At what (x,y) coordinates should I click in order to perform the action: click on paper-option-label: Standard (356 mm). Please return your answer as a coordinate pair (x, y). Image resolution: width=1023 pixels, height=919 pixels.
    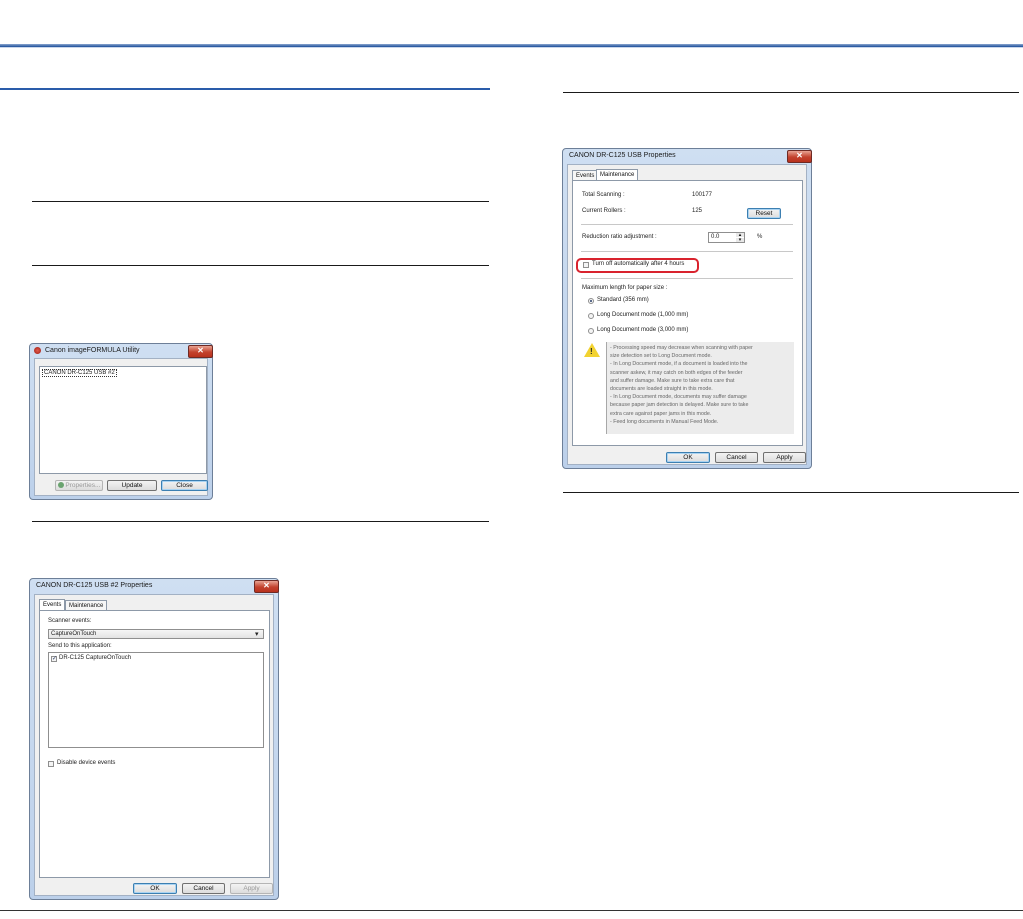
    Looking at the image, I should click on (623, 300).